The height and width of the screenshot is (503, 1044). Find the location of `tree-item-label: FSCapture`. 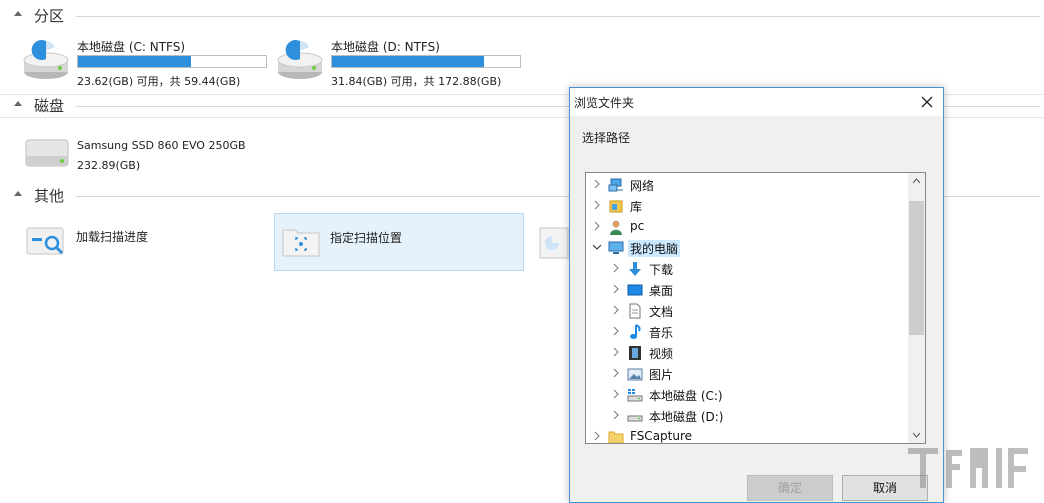

tree-item-label: FSCapture is located at coordinates (661, 436).